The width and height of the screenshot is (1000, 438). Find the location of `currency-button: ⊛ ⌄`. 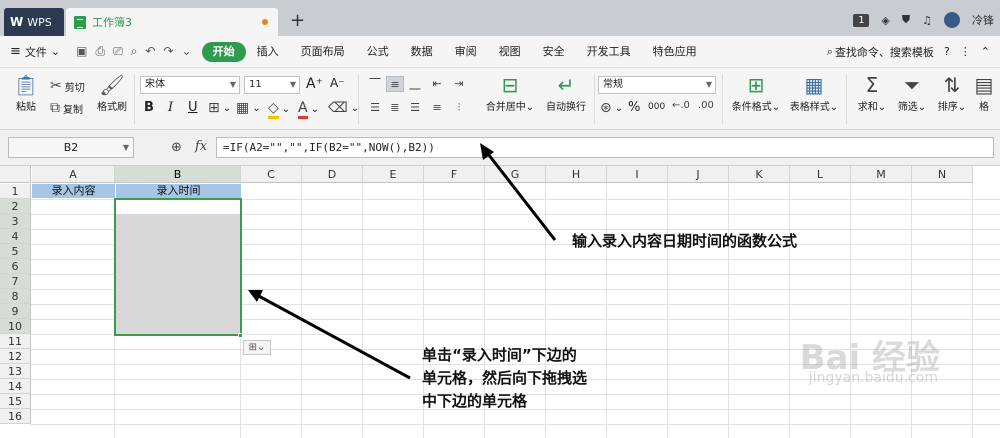

currency-button: ⊛ ⌄ is located at coordinates (611, 108).